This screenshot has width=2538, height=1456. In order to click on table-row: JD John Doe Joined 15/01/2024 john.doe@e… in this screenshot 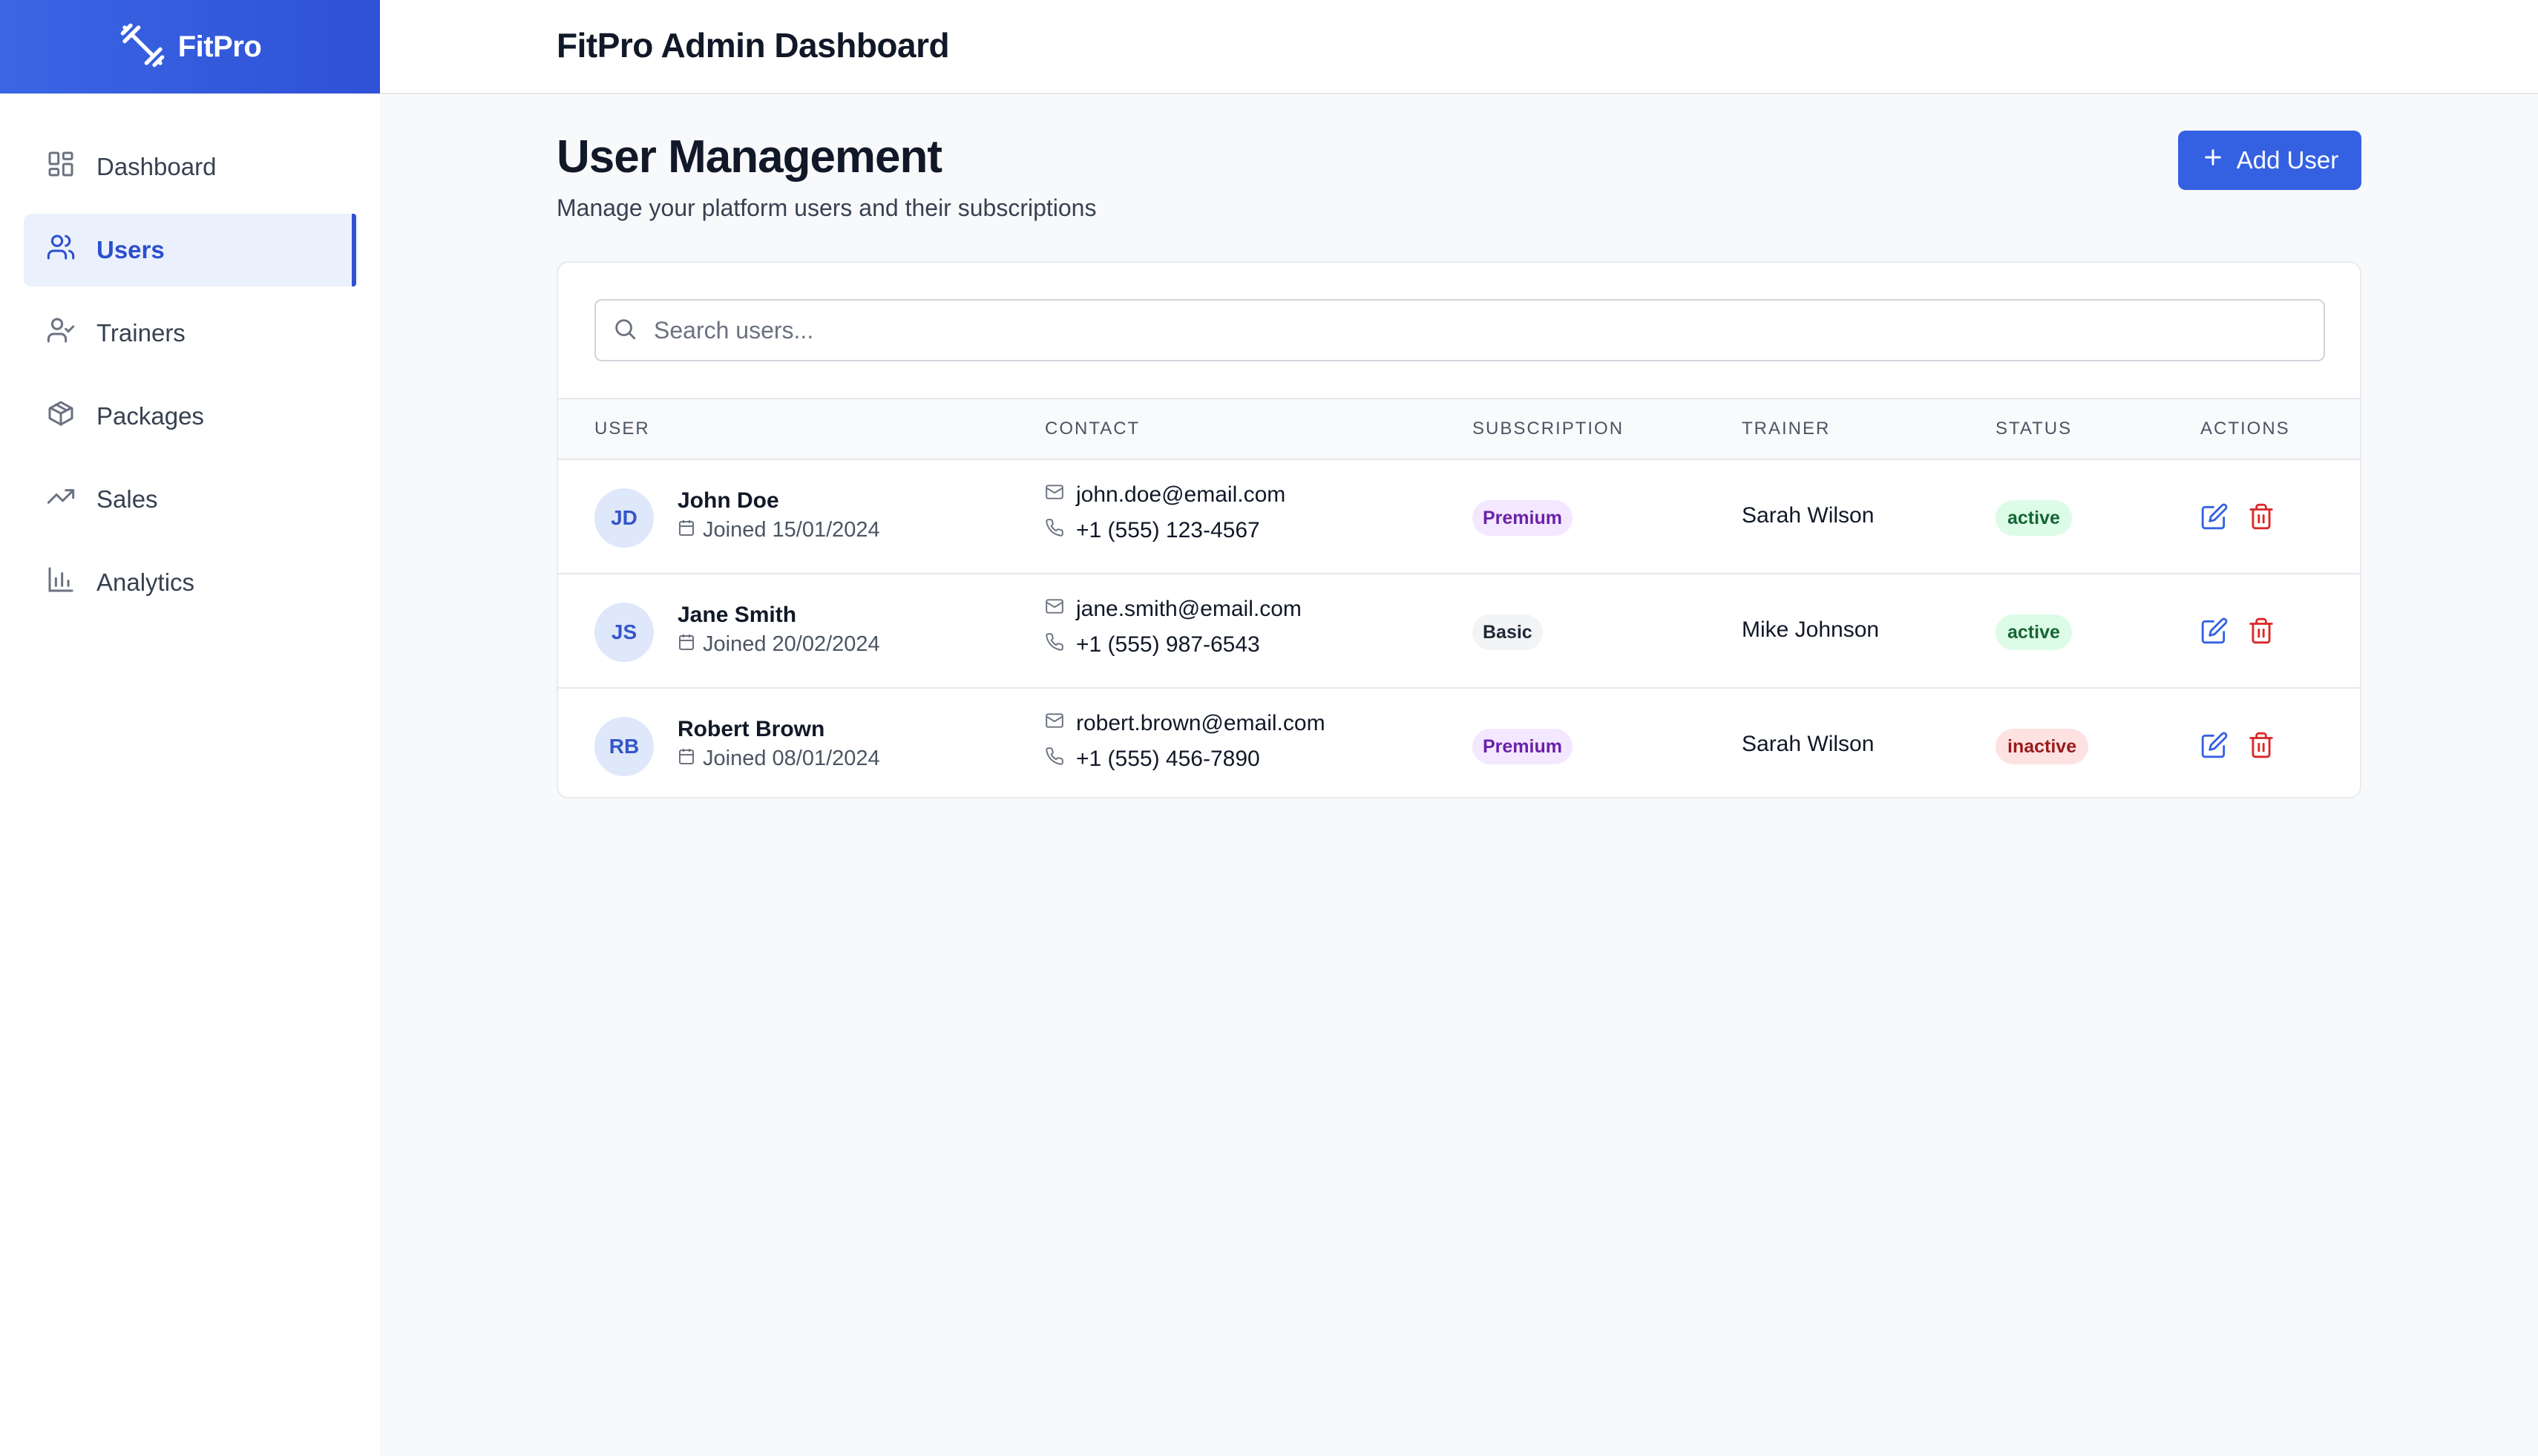, I will do `click(1459, 516)`.